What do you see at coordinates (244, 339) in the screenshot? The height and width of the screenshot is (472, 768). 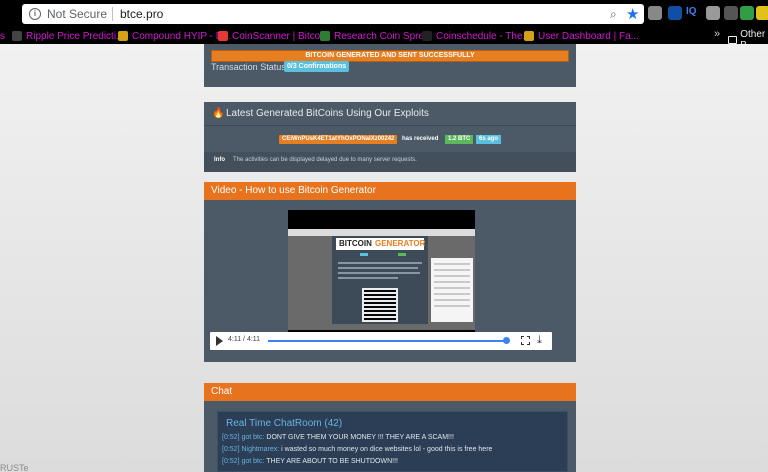 I see `video-time: 4:11 / 4:11` at bounding box center [244, 339].